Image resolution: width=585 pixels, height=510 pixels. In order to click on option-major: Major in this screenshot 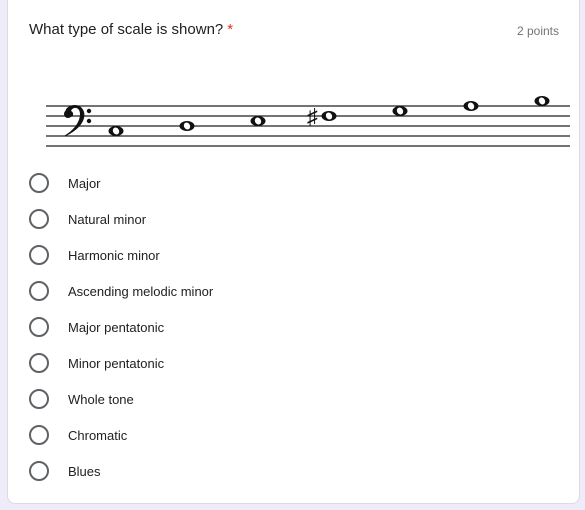, I will do `click(121, 183)`.